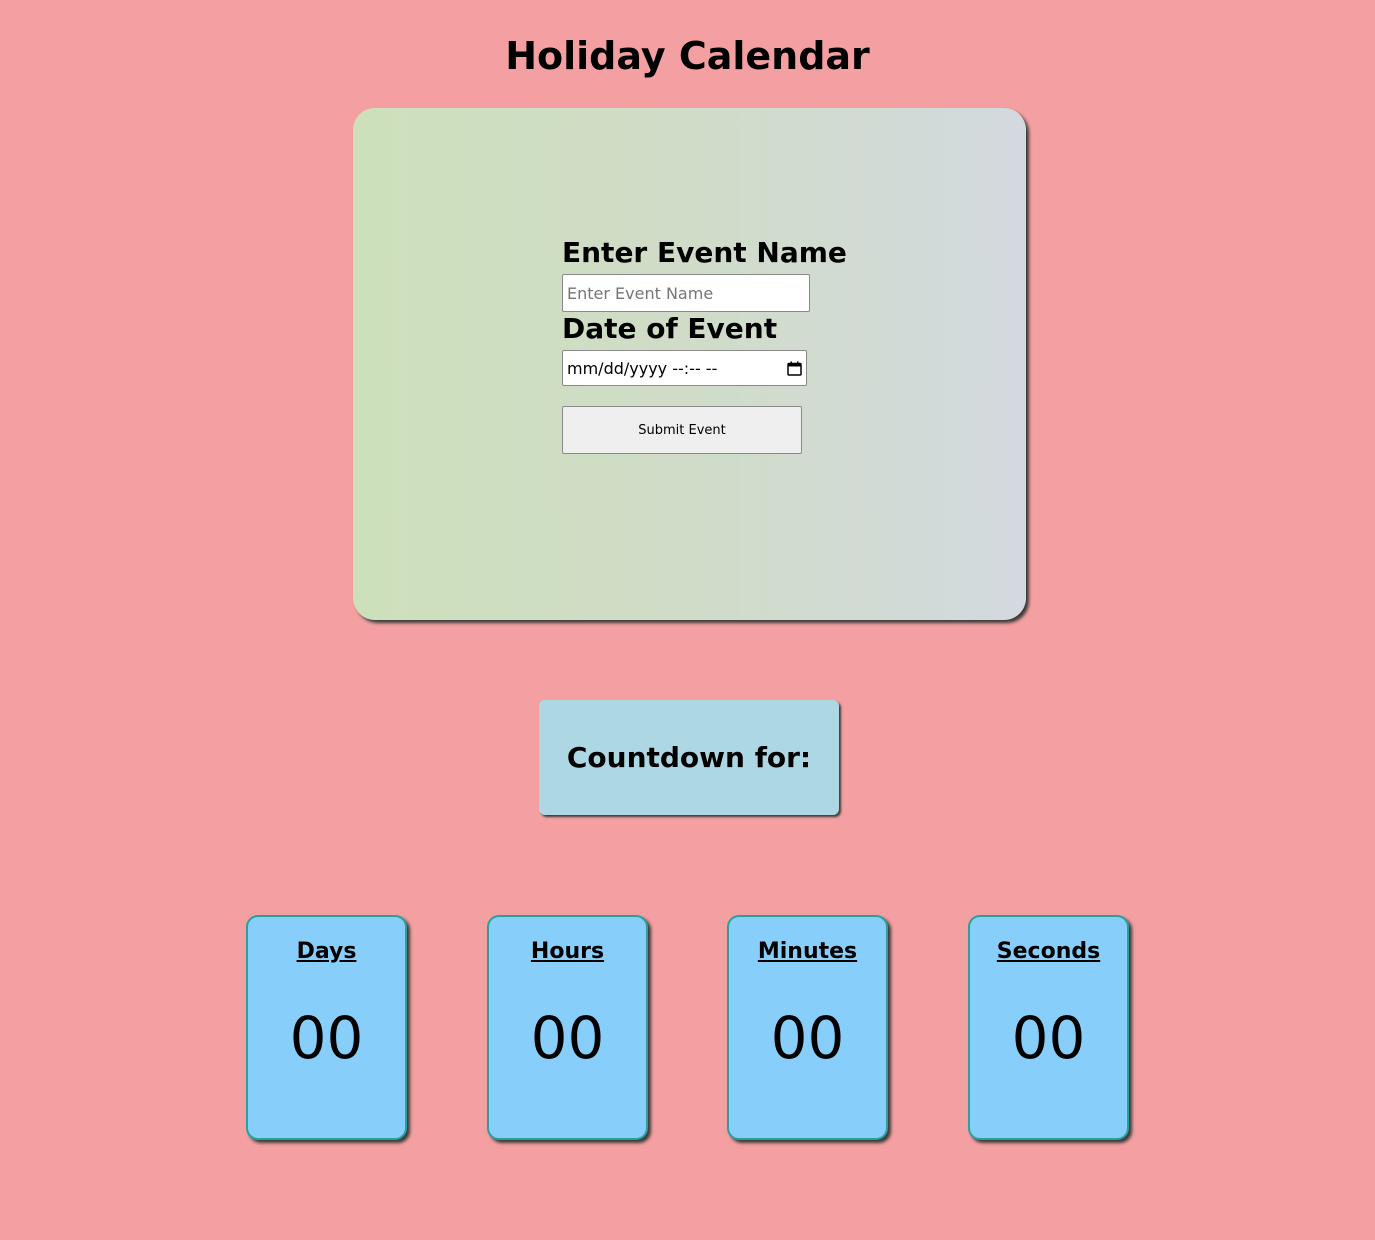 The width and height of the screenshot is (1375, 1240). I want to click on hours-card: Hours 00, so click(567, 1027).